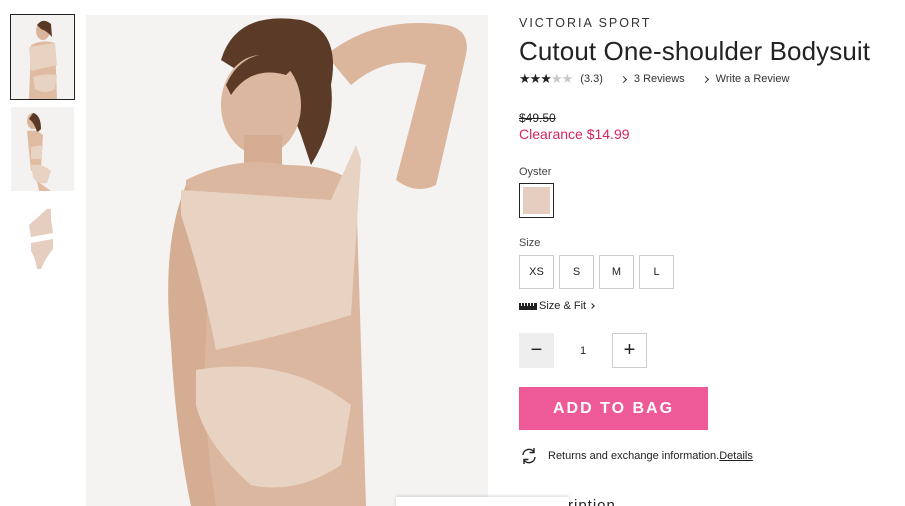  I want to click on size-options: XS S M L, so click(709, 272).